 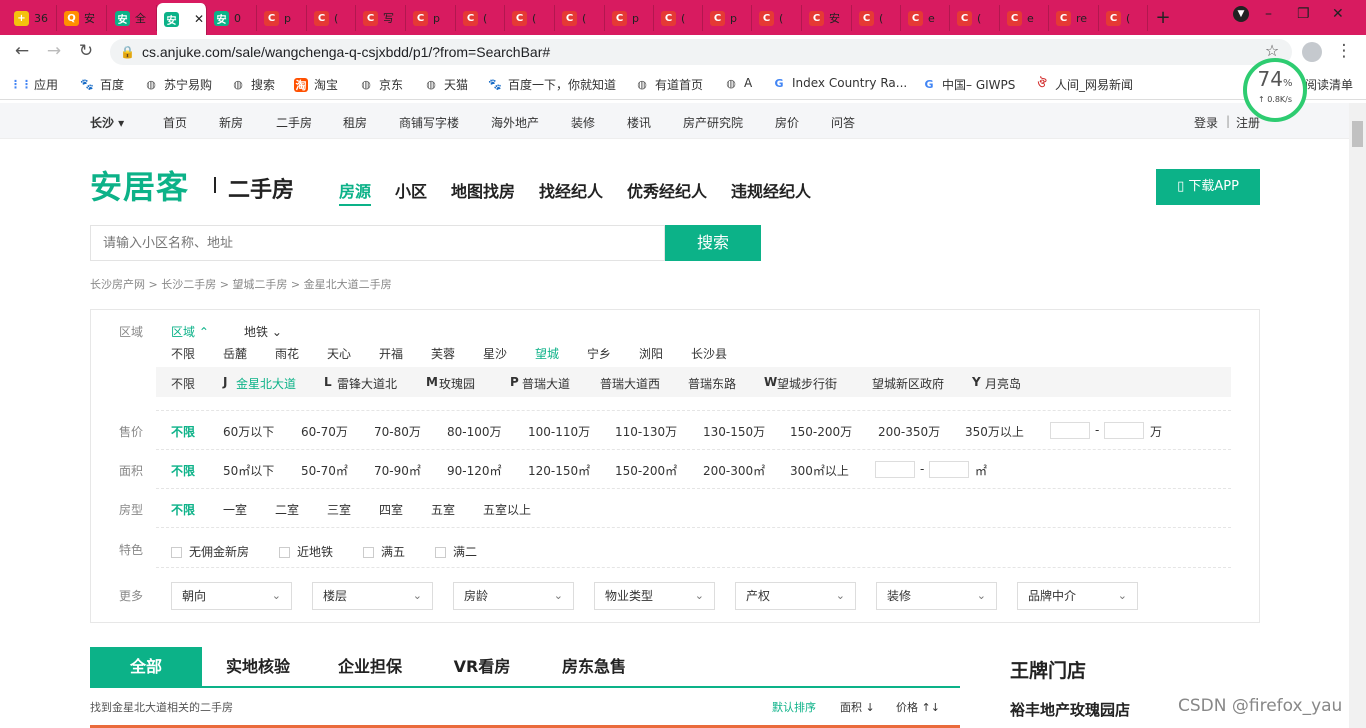 I want to click on bookmark-baidu-search: 🐾 百度一下，你就知道, so click(x=552, y=84).